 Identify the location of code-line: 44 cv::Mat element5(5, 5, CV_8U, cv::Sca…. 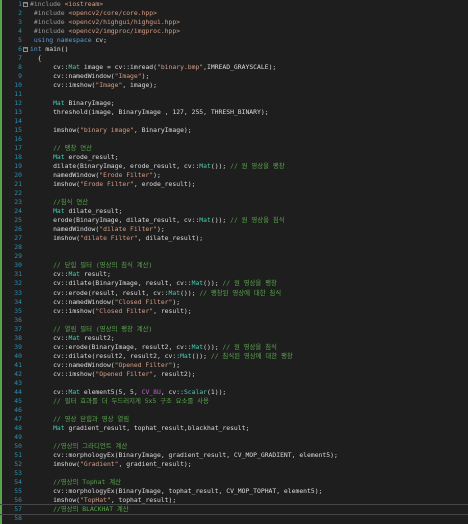
(234, 392).